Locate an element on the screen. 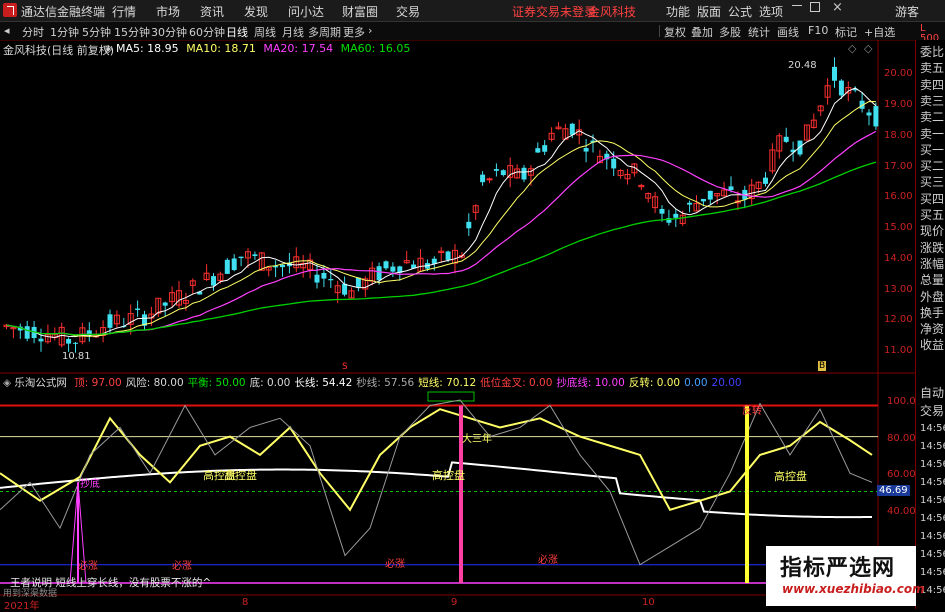 Image resolution: width=945 pixels, height=612 pixels. indicator-value-5: 秒线: 57.56 is located at coordinates (385, 383).